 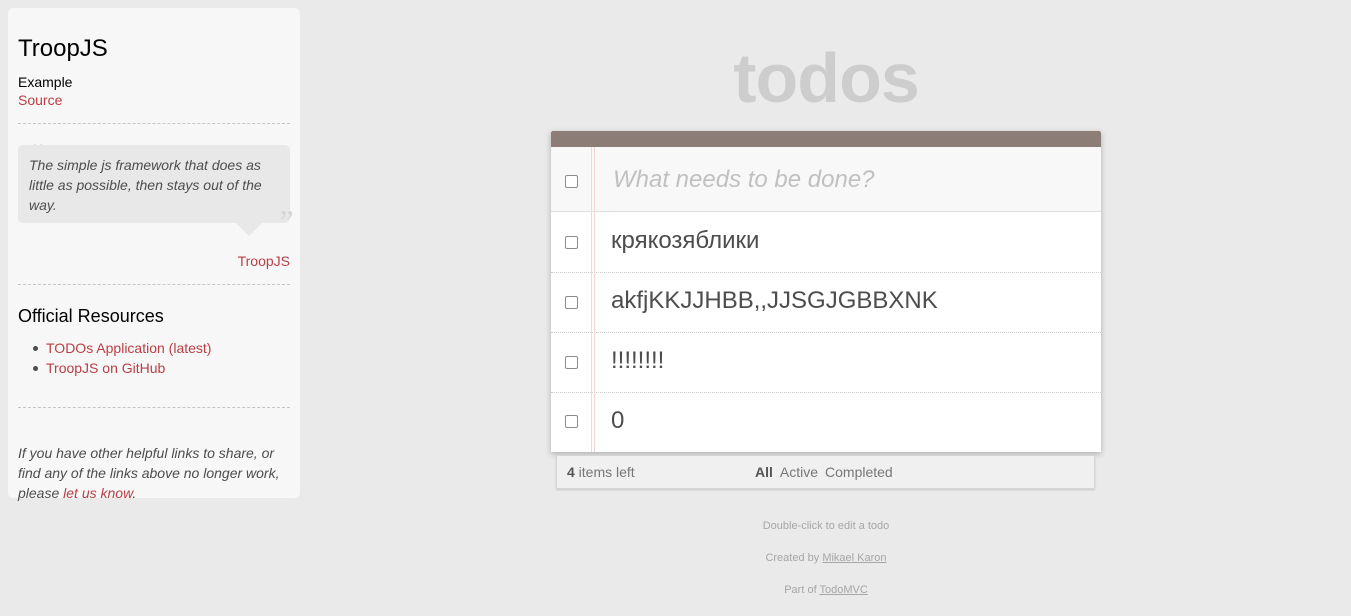 I want to click on todo-label: 0, so click(x=617, y=421).